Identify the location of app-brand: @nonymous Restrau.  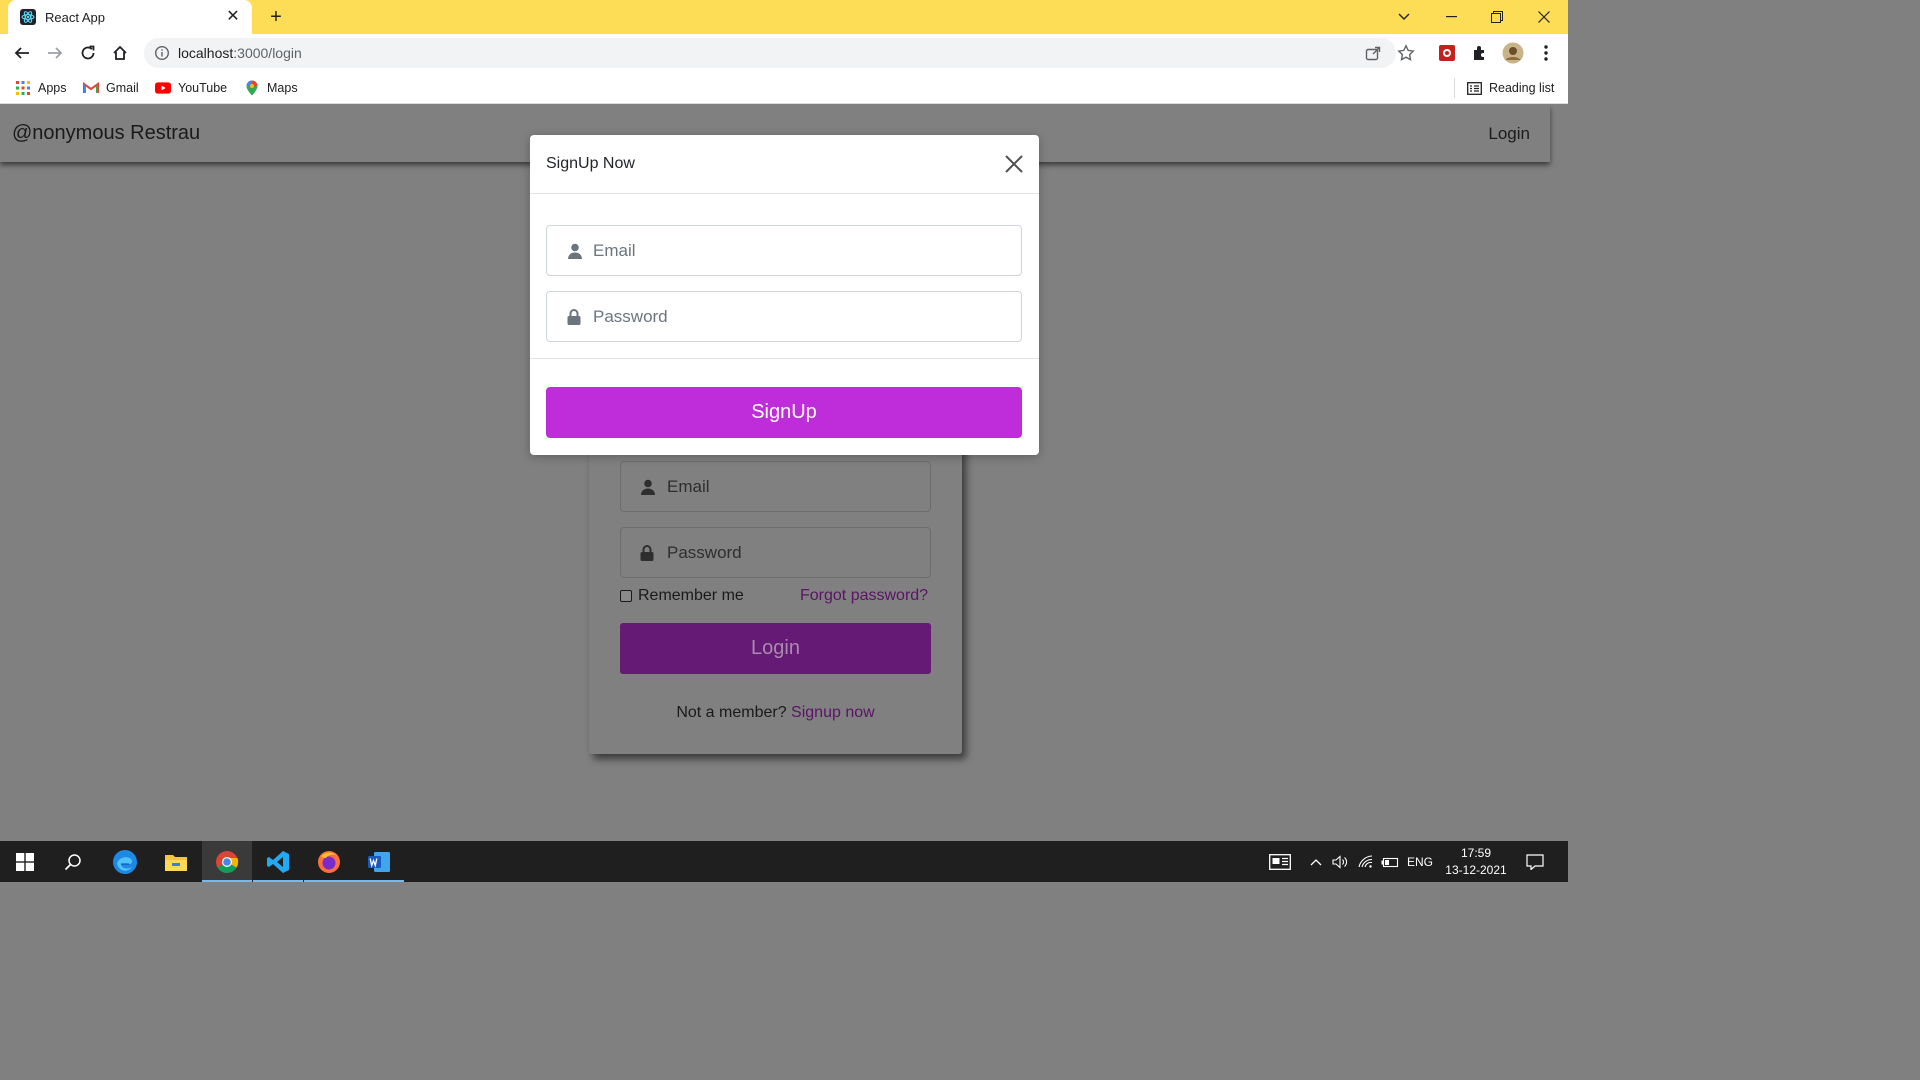
(106, 133).